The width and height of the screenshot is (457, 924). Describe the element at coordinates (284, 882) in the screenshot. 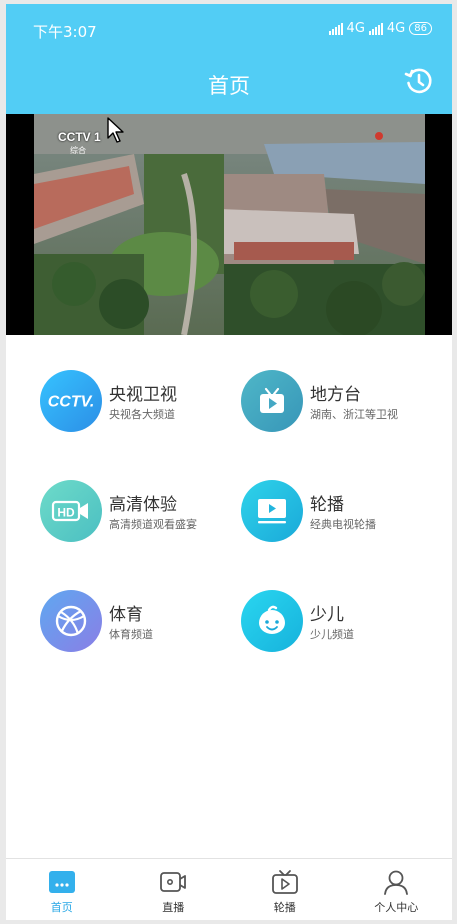

I see `carousel-tv-icon` at that location.